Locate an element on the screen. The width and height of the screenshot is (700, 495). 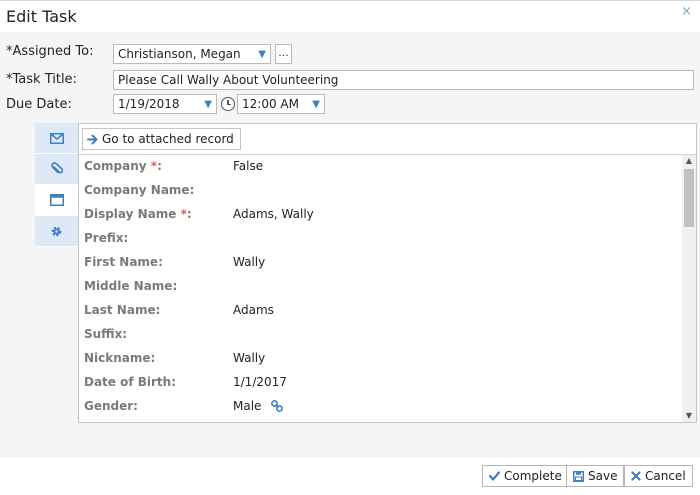
due-time-value: 12:00 AM is located at coordinates (270, 104).